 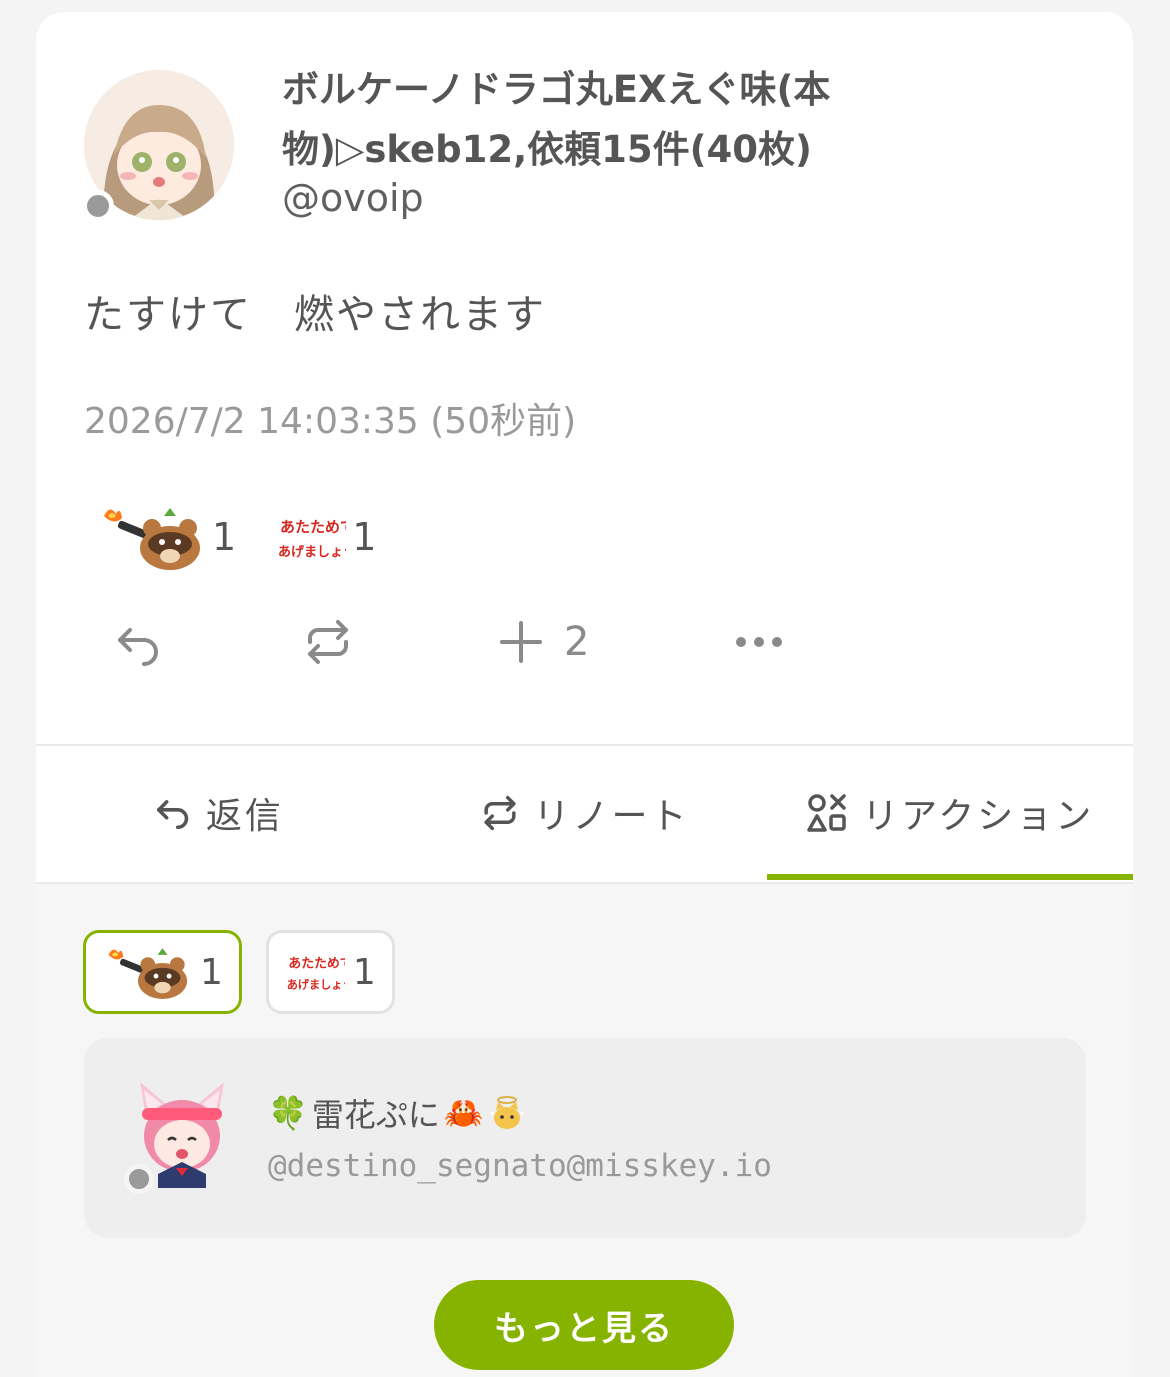 I want to click on tab-replies: 返信, so click(x=219, y=813).